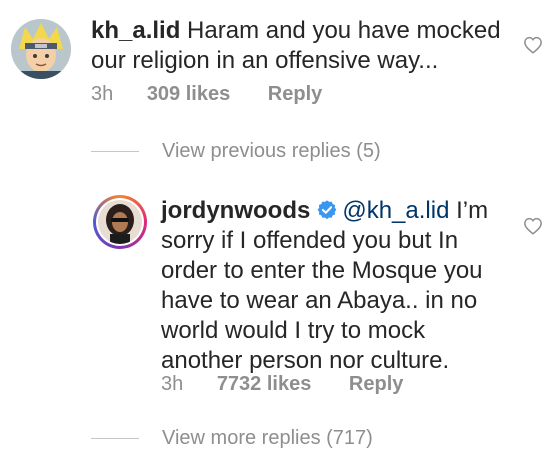 The height and width of the screenshot is (453, 554). What do you see at coordinates (271, 151) in the screenshot?
I see `view-previous-replies: View previous replies (5)` at bounding box center [271, 151].